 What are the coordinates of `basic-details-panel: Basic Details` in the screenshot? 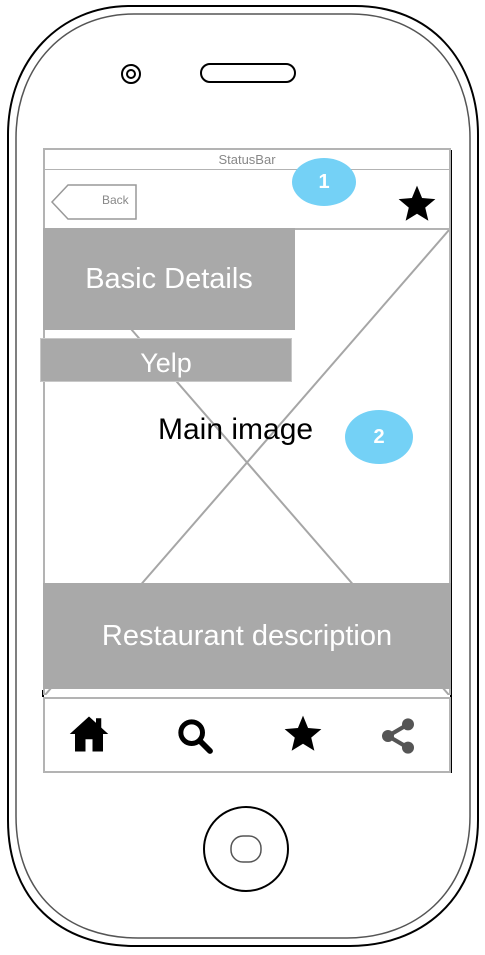 It's located at (169, 279).